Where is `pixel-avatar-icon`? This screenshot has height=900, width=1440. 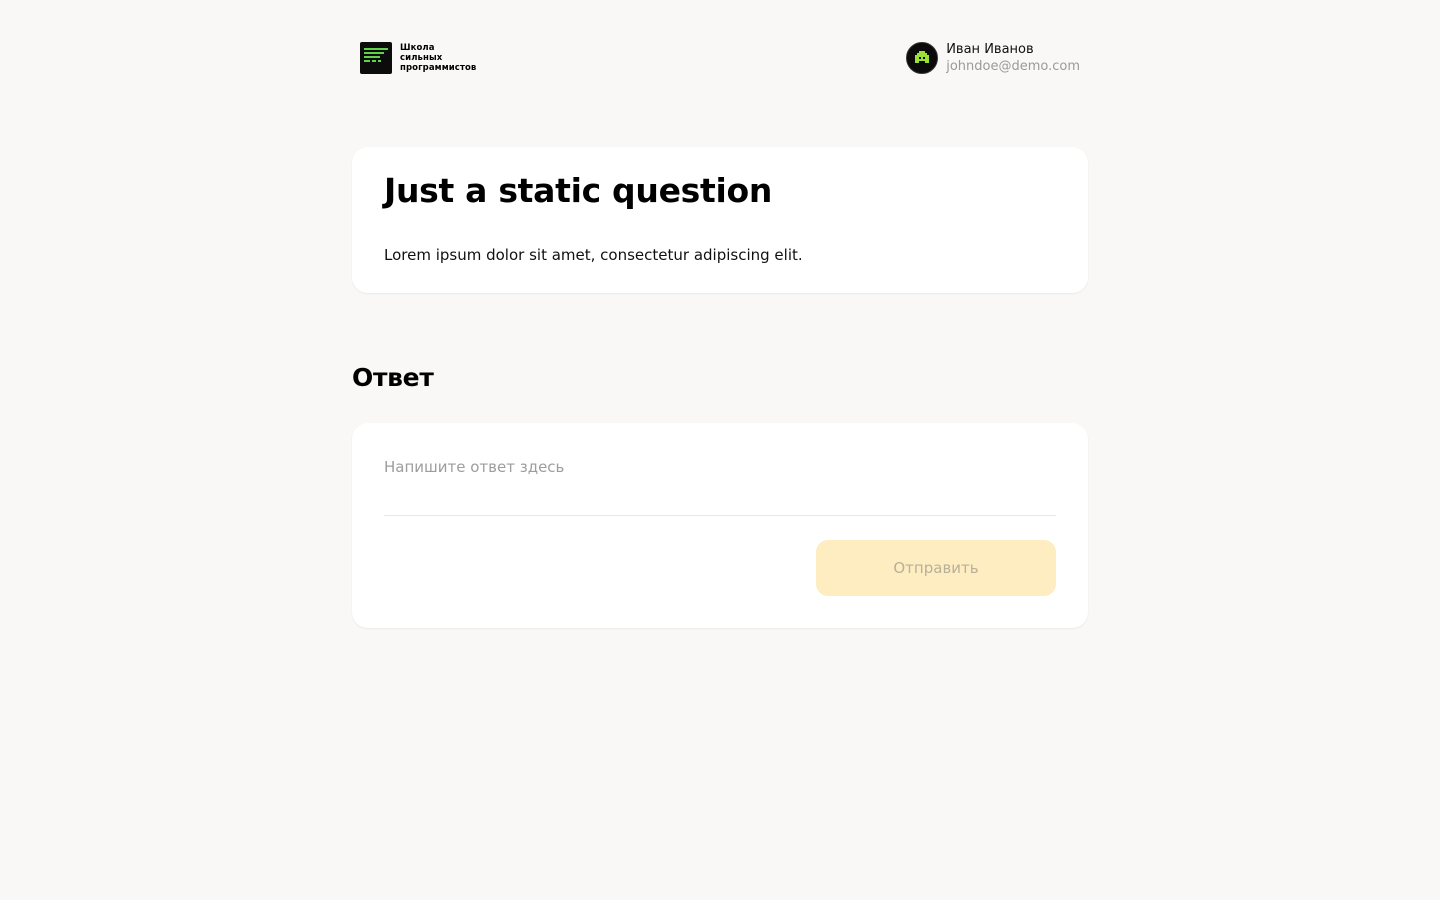
pixel-avatar-icon is located at coordinates (922, 58).